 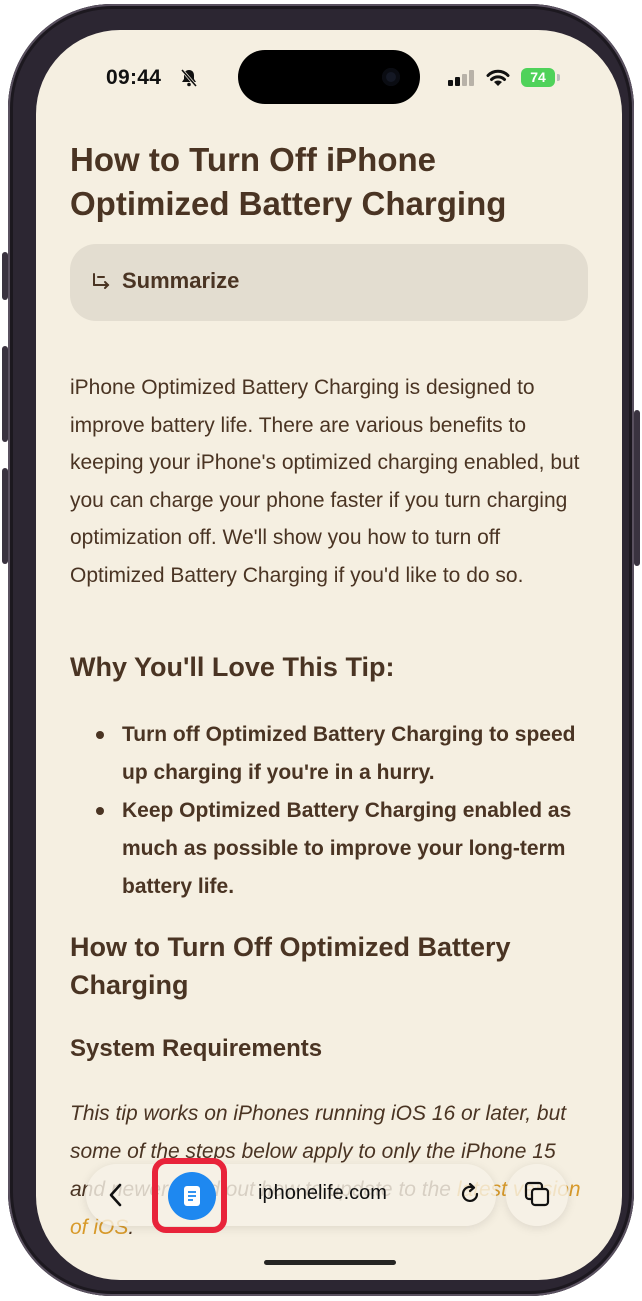 What do you see at coordinates (329, 282) in the screenshot?
I see `summarize-button: Summarize` at bounding box center [329, 282].